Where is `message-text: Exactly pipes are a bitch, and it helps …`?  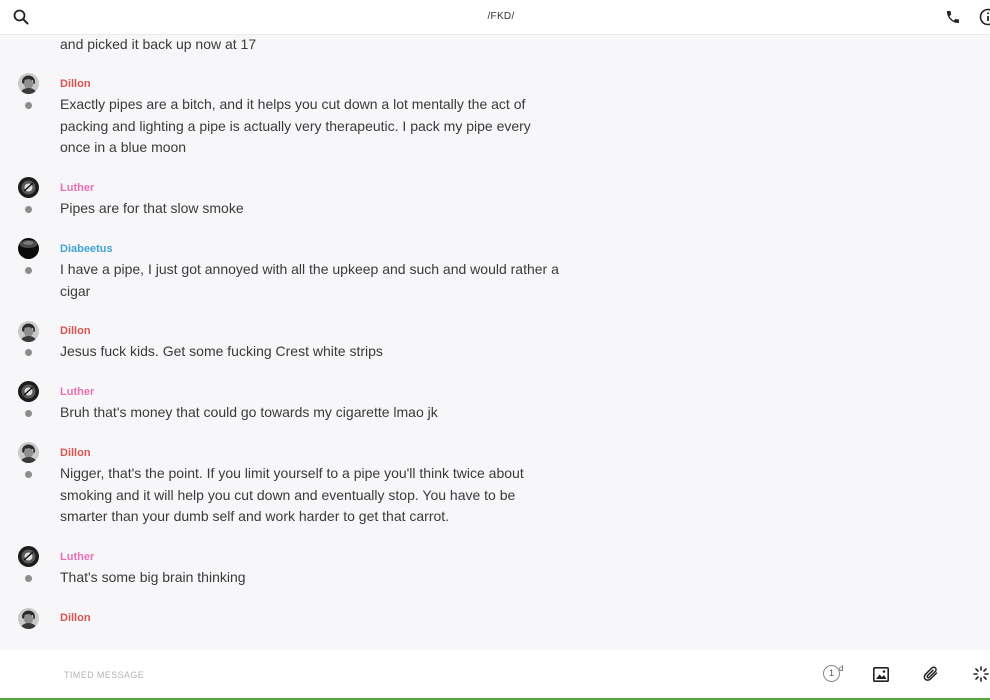 message-text: Exactly pipes are a bitch, and it helps … is located at coordinates (295, 125).